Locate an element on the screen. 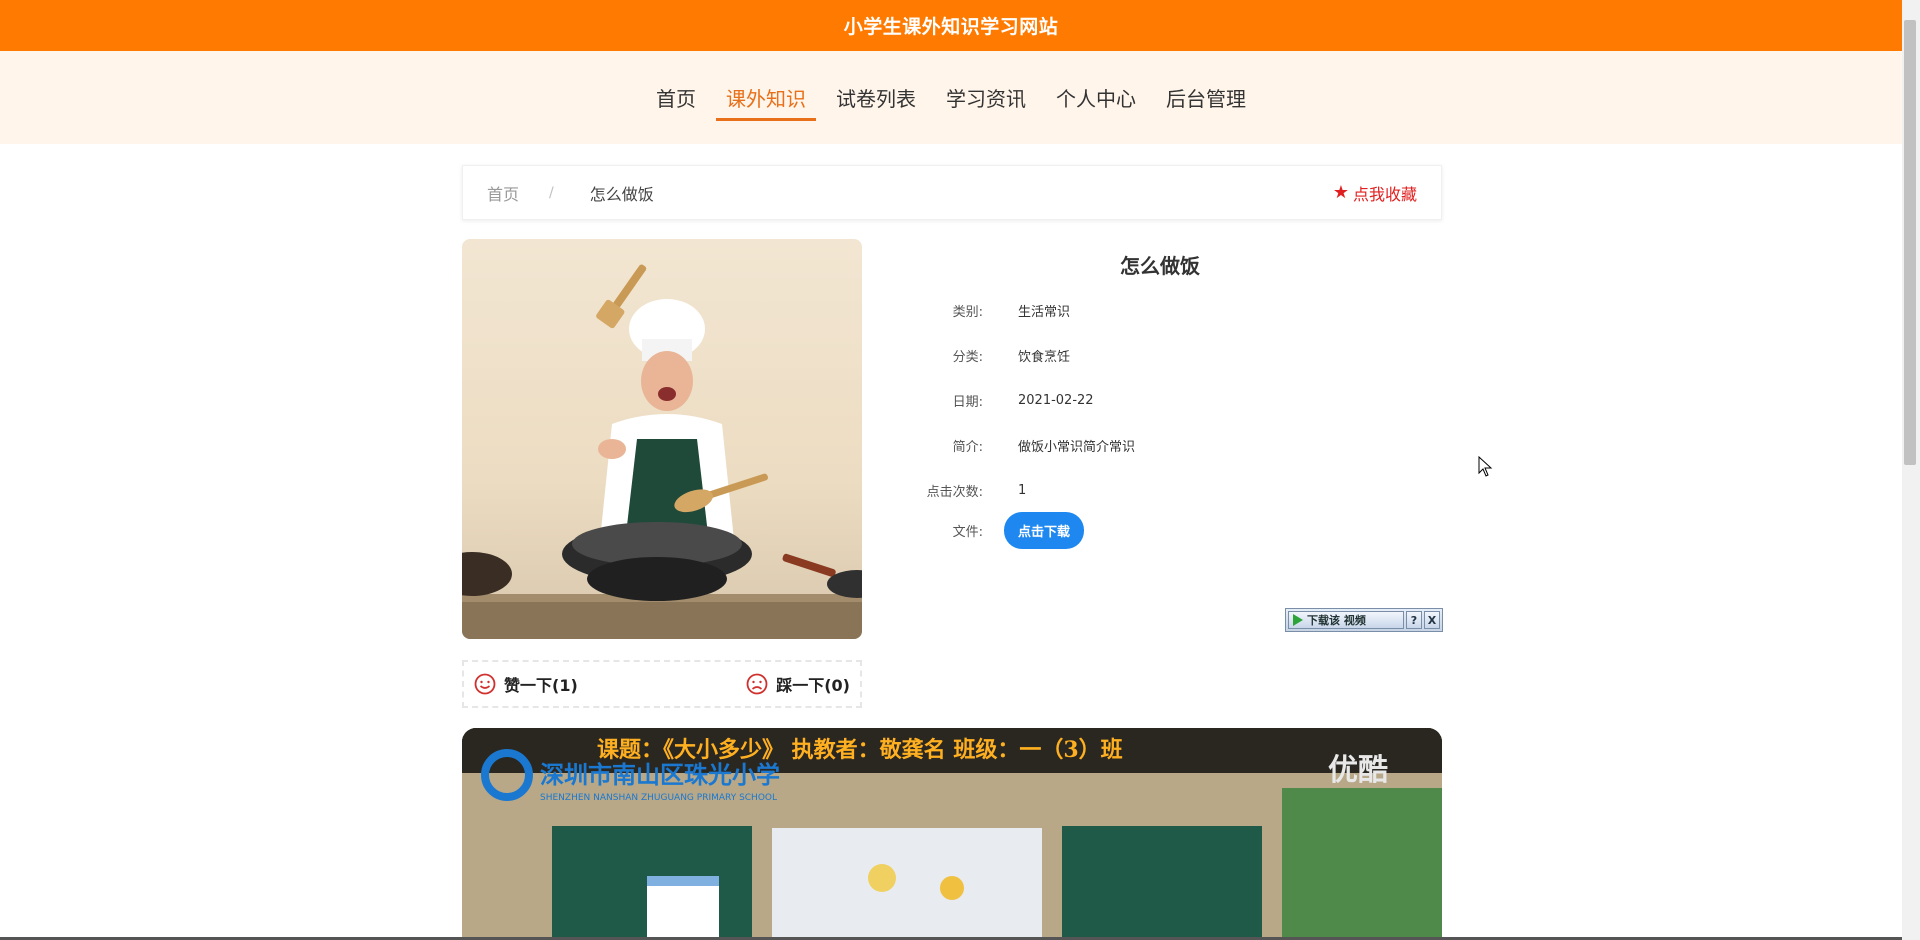 This screenshot has height=940, width=1920. detail-label: 文件: is located at coordinates (967, 532).